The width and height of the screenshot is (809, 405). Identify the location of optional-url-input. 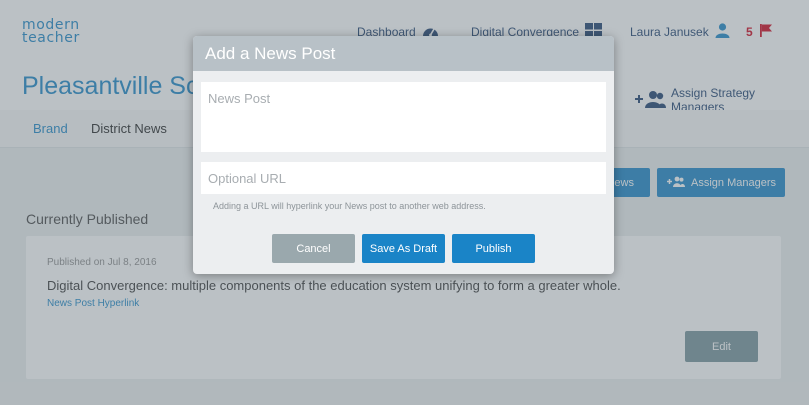
(403, 178).